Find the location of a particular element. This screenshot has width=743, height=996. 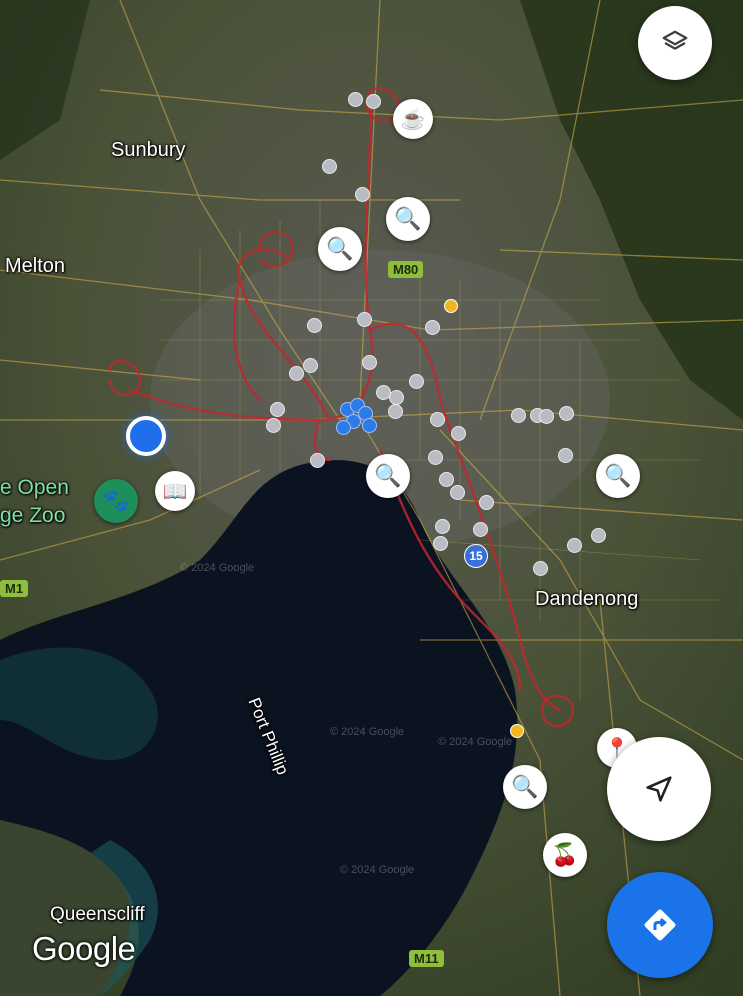

book-icon: 📖 is located at coordinates (175, 491).